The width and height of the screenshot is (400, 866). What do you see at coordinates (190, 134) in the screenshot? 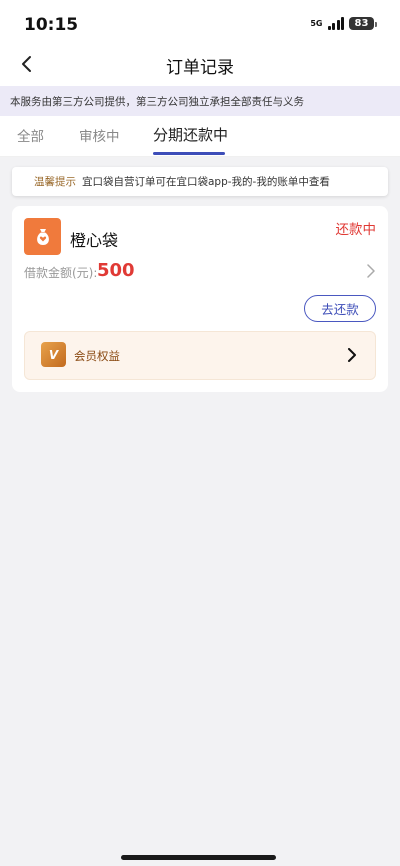
I see `tab-installment-repaying: 分期还款中` at bounding box center [190, 134].